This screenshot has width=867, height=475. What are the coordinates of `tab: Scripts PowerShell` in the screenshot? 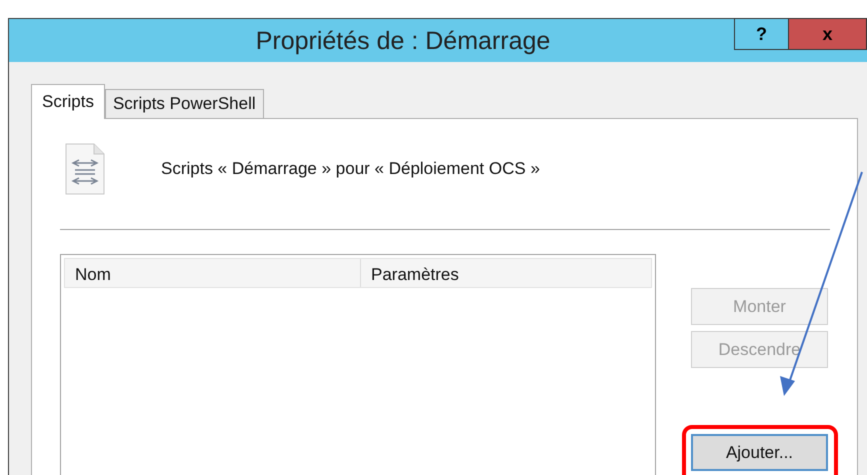 It's located at (184, 103).